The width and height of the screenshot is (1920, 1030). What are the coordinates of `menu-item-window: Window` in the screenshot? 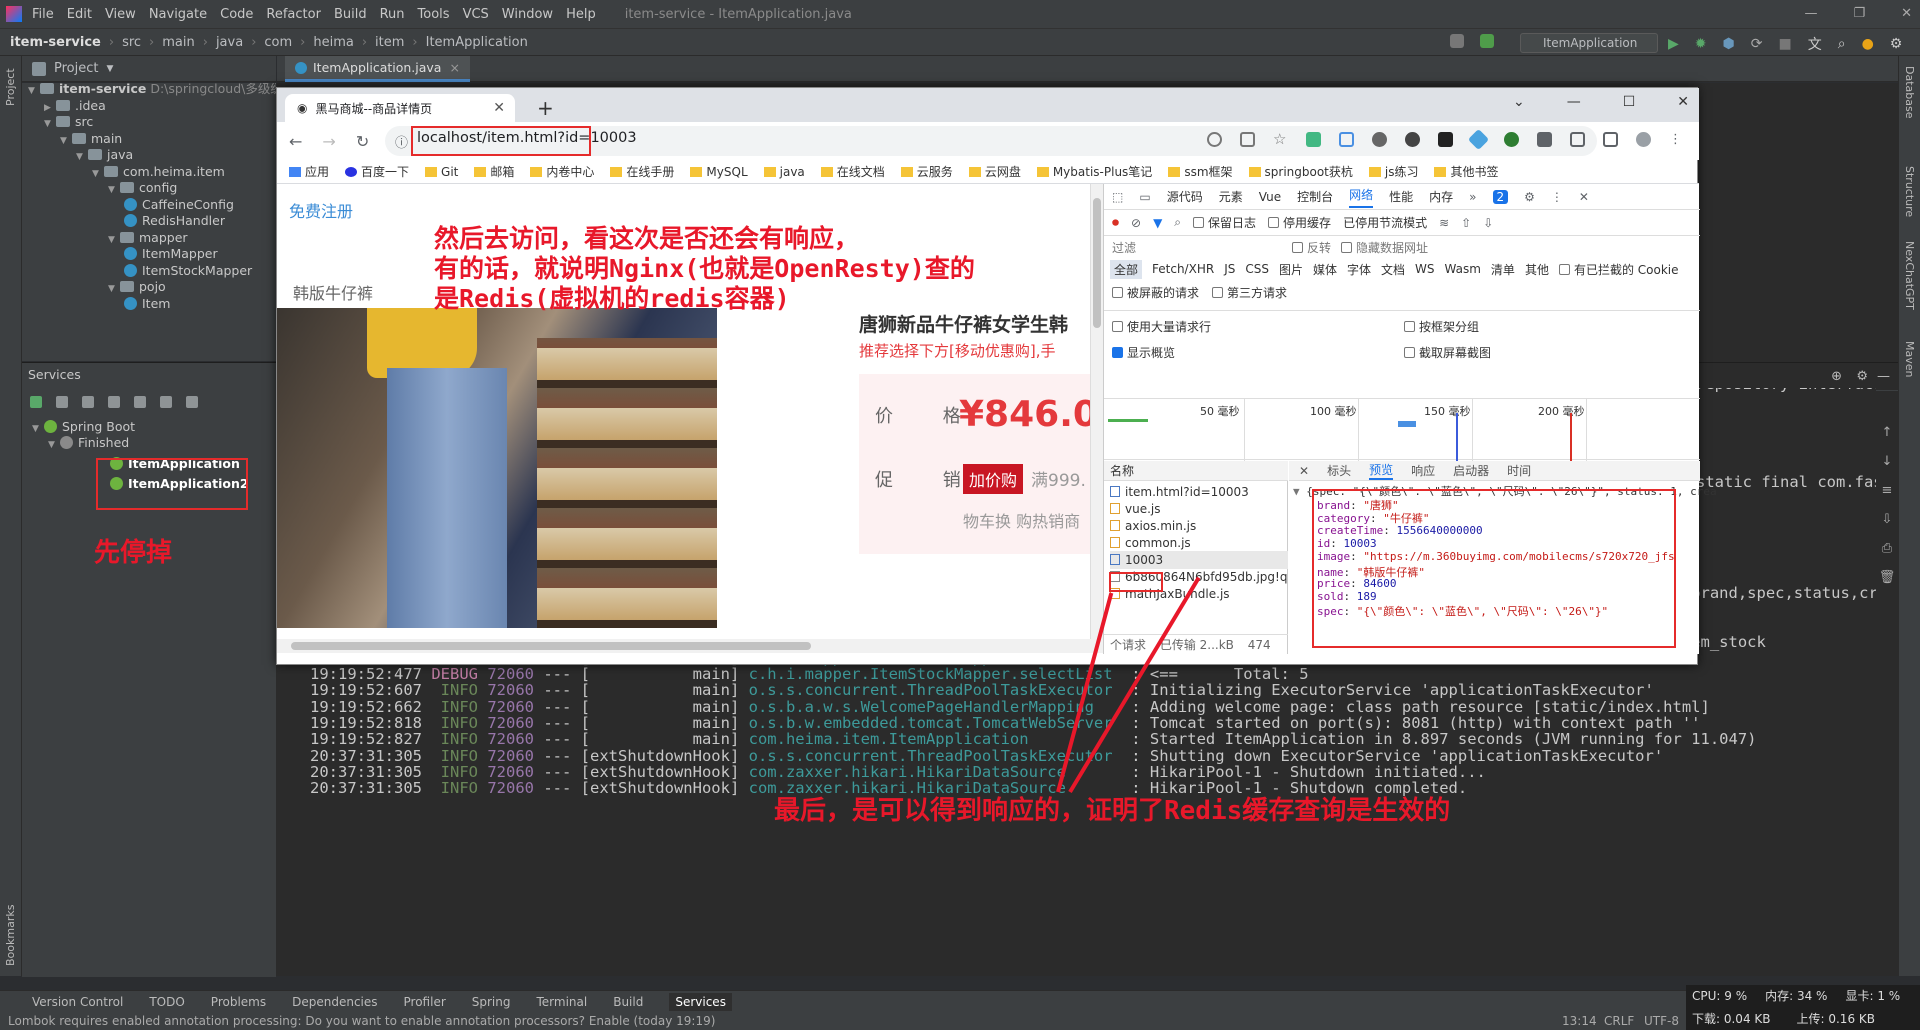 It's located at (527, 14).